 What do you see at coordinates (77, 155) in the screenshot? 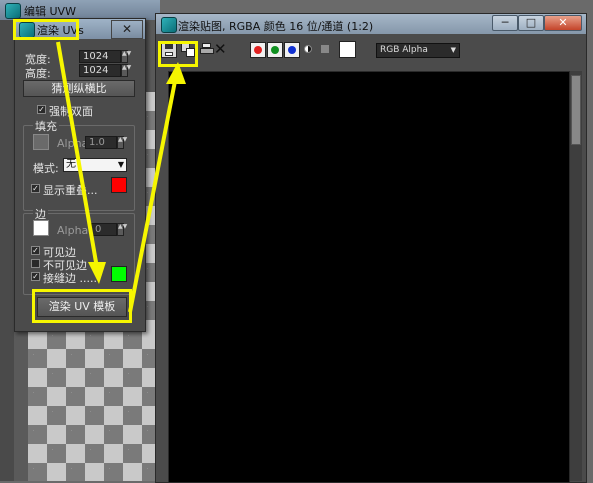
I see `arrow-title-to-button` at bounding box center [77, 155].